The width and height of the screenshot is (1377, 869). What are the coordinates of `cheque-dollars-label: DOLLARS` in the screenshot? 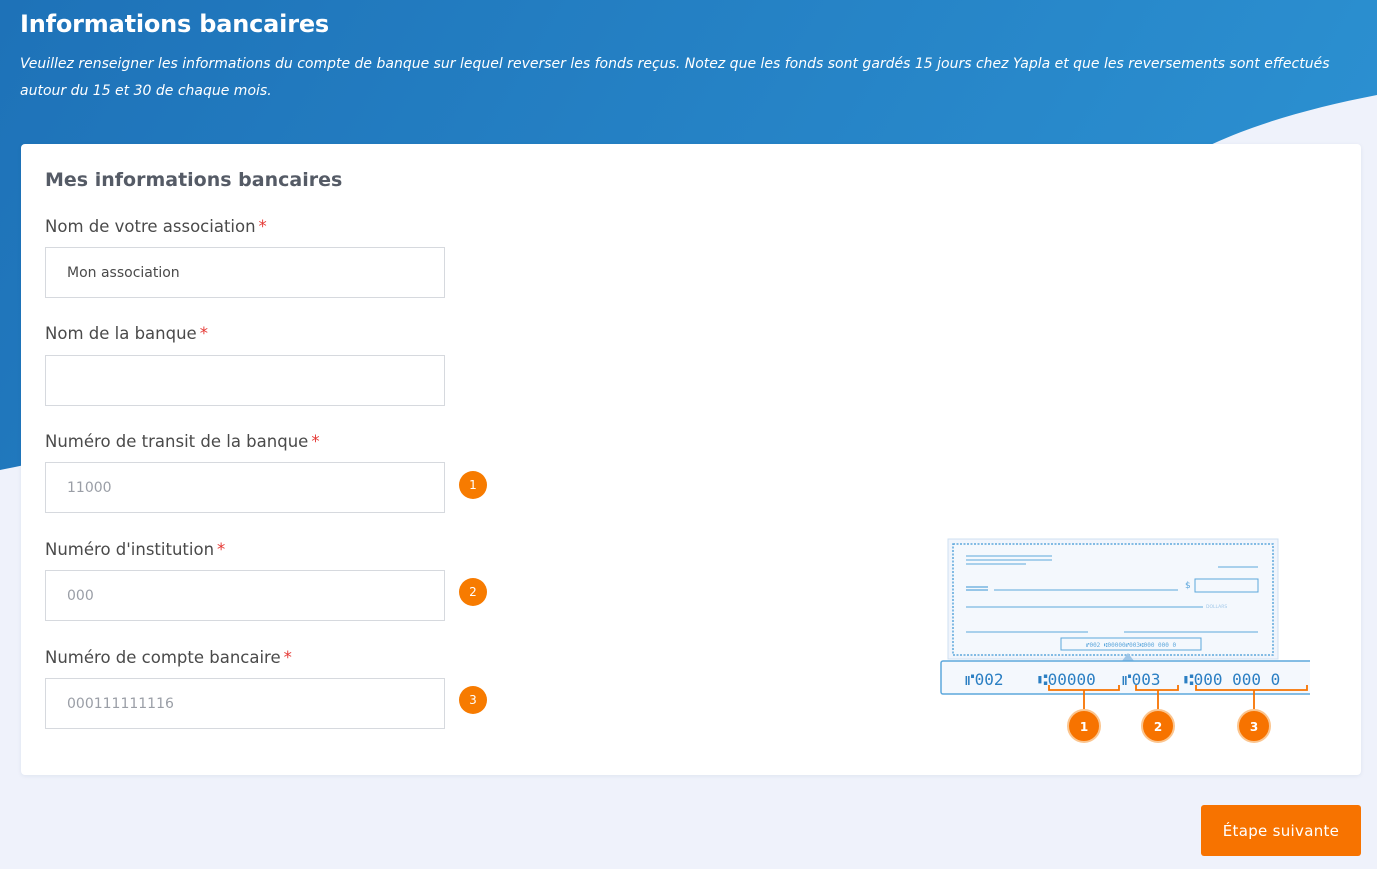 It's located at (1216, 607).